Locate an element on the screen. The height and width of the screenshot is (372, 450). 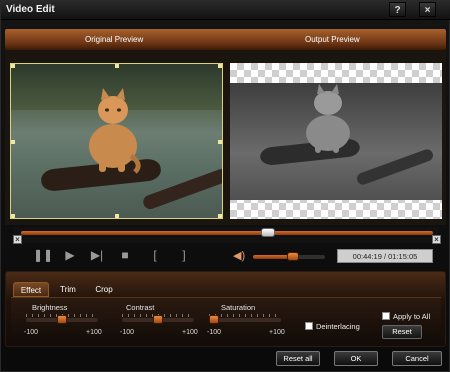
output-video is located at coordinates (336, 141).